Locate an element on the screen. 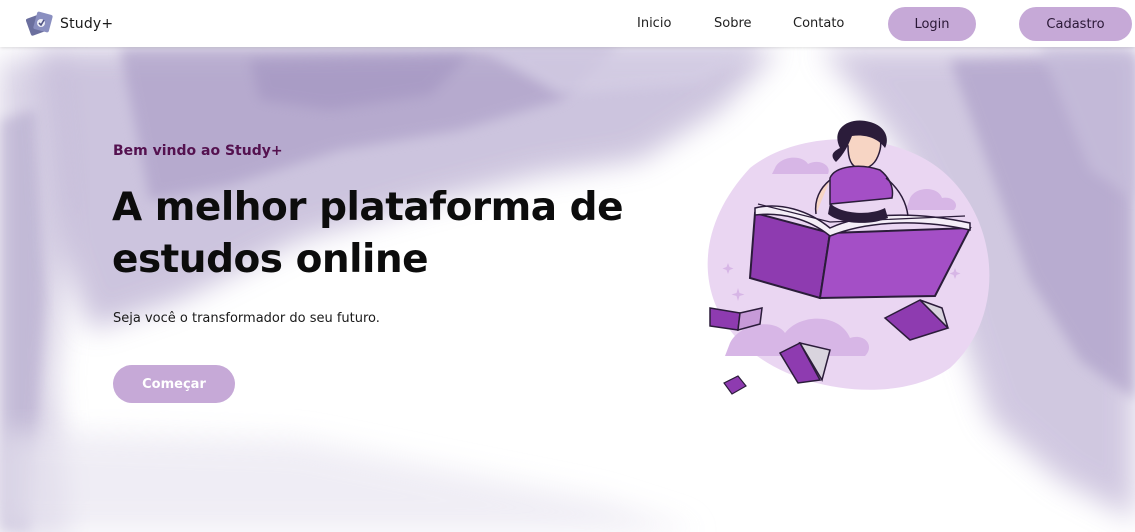 The width and height of the screenshot is (1135, 532). start-button: Começar is located at coordinates (174, 384).